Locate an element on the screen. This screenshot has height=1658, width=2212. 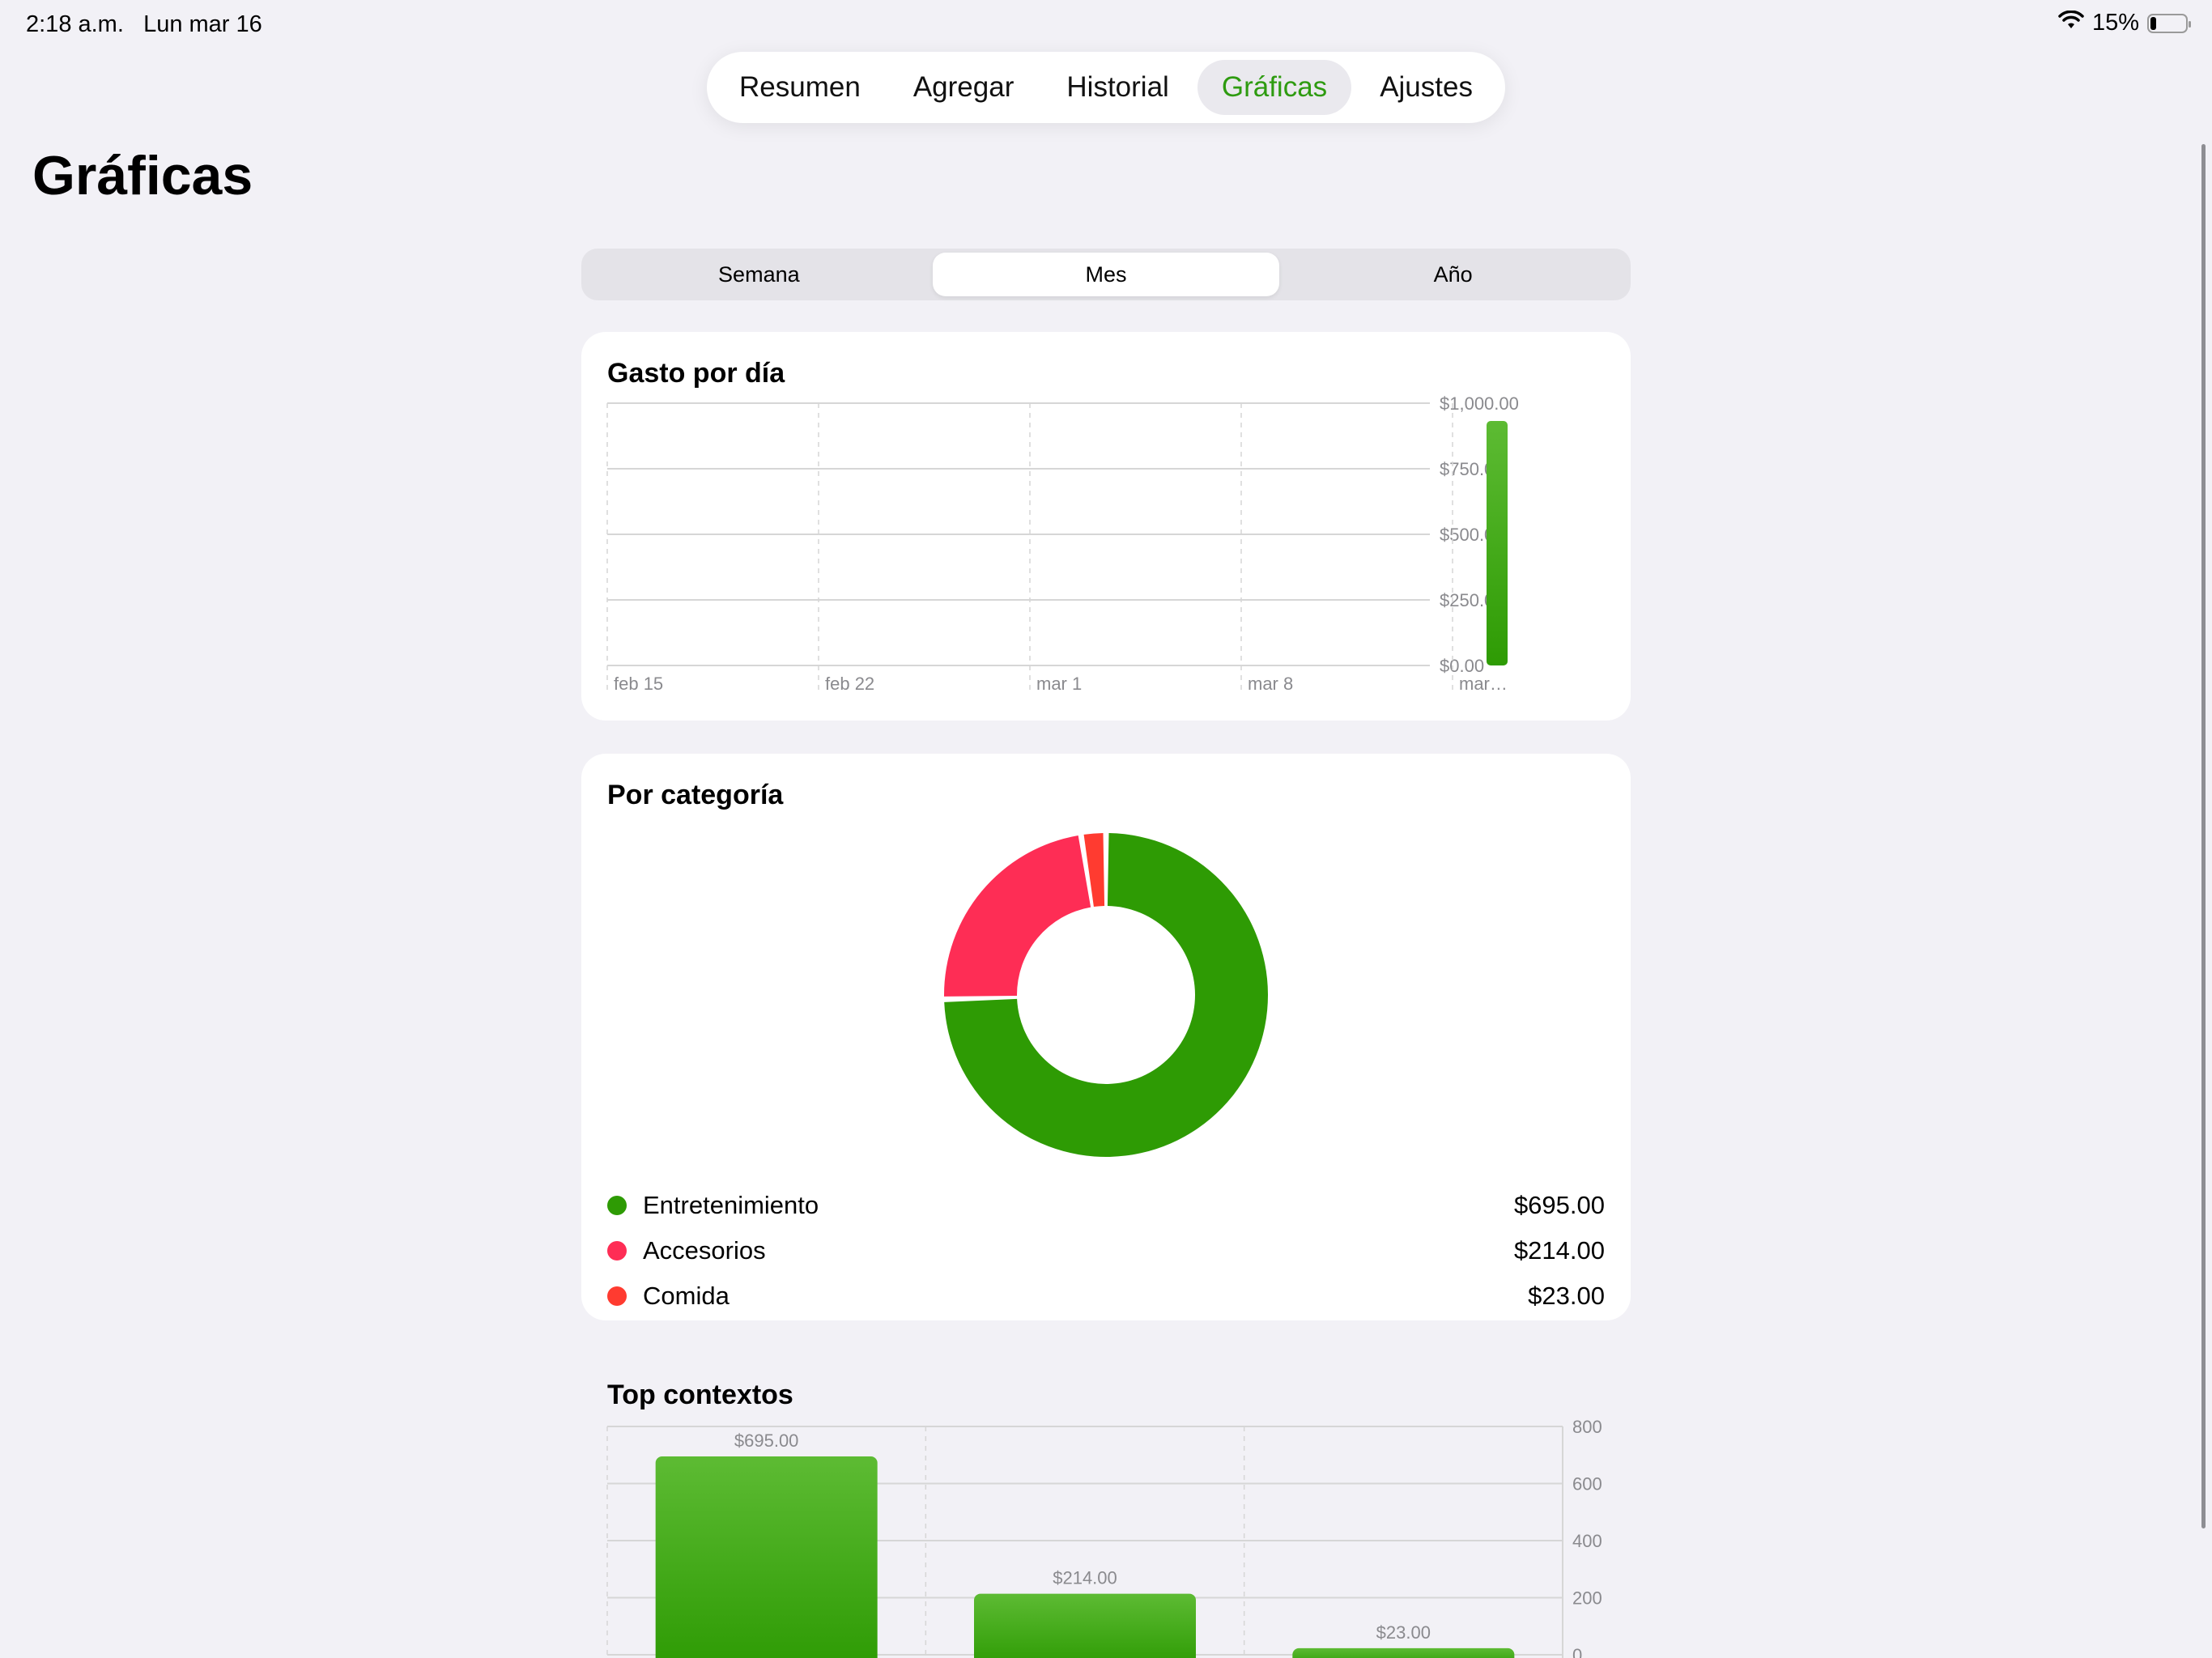
x-tick-label: feb 15 is located at coordinates (639, 684).